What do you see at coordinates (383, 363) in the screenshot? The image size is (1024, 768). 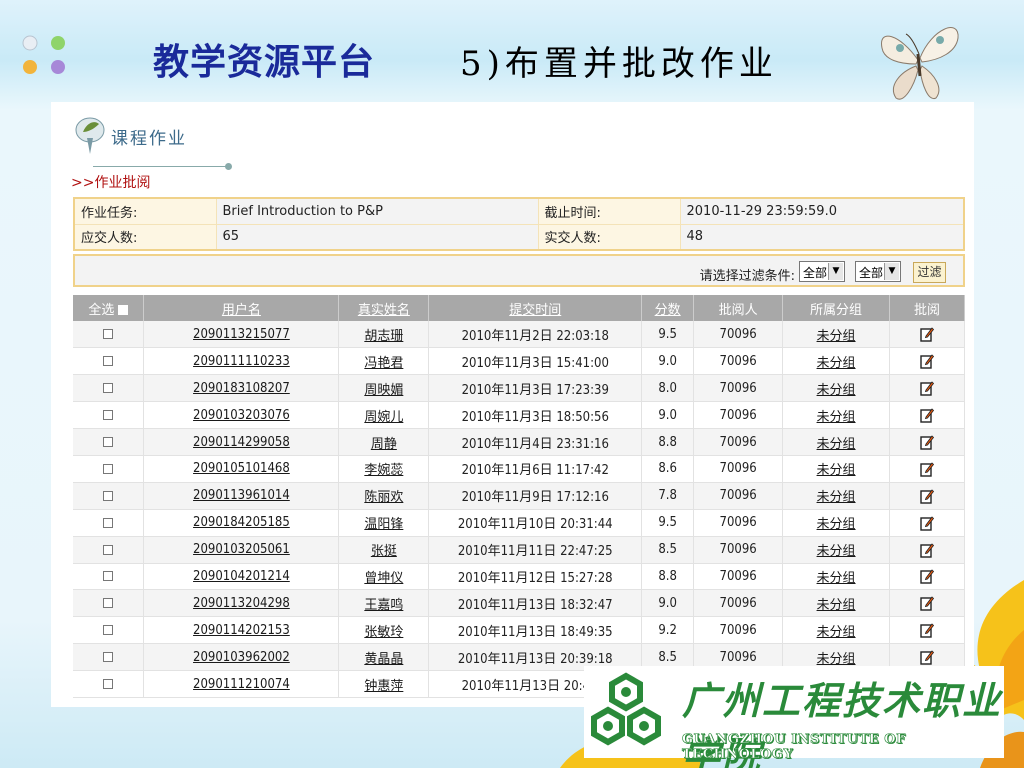 I see `realname-link: 冯艳君` at bounding box center [383, 363].